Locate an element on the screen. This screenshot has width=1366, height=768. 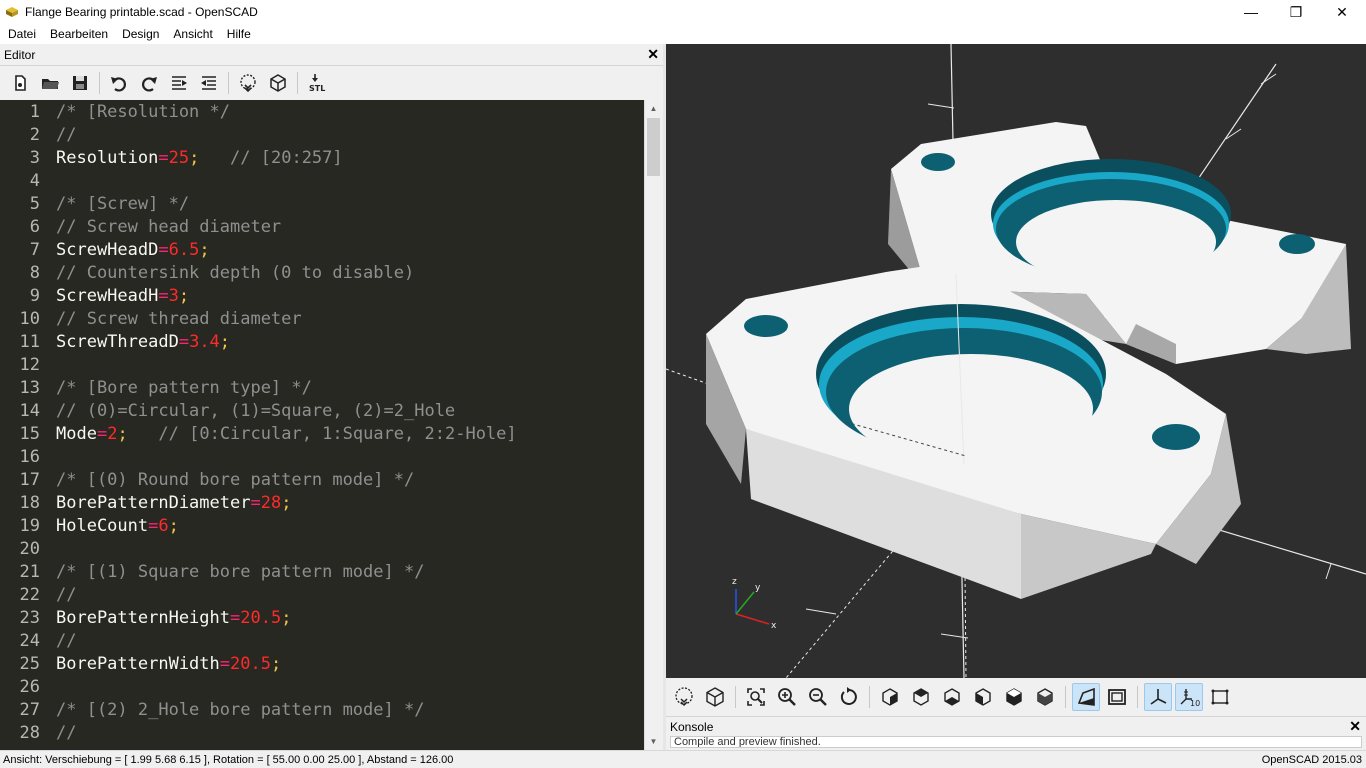
code-line: 12 is located at coordinates (322, 364).